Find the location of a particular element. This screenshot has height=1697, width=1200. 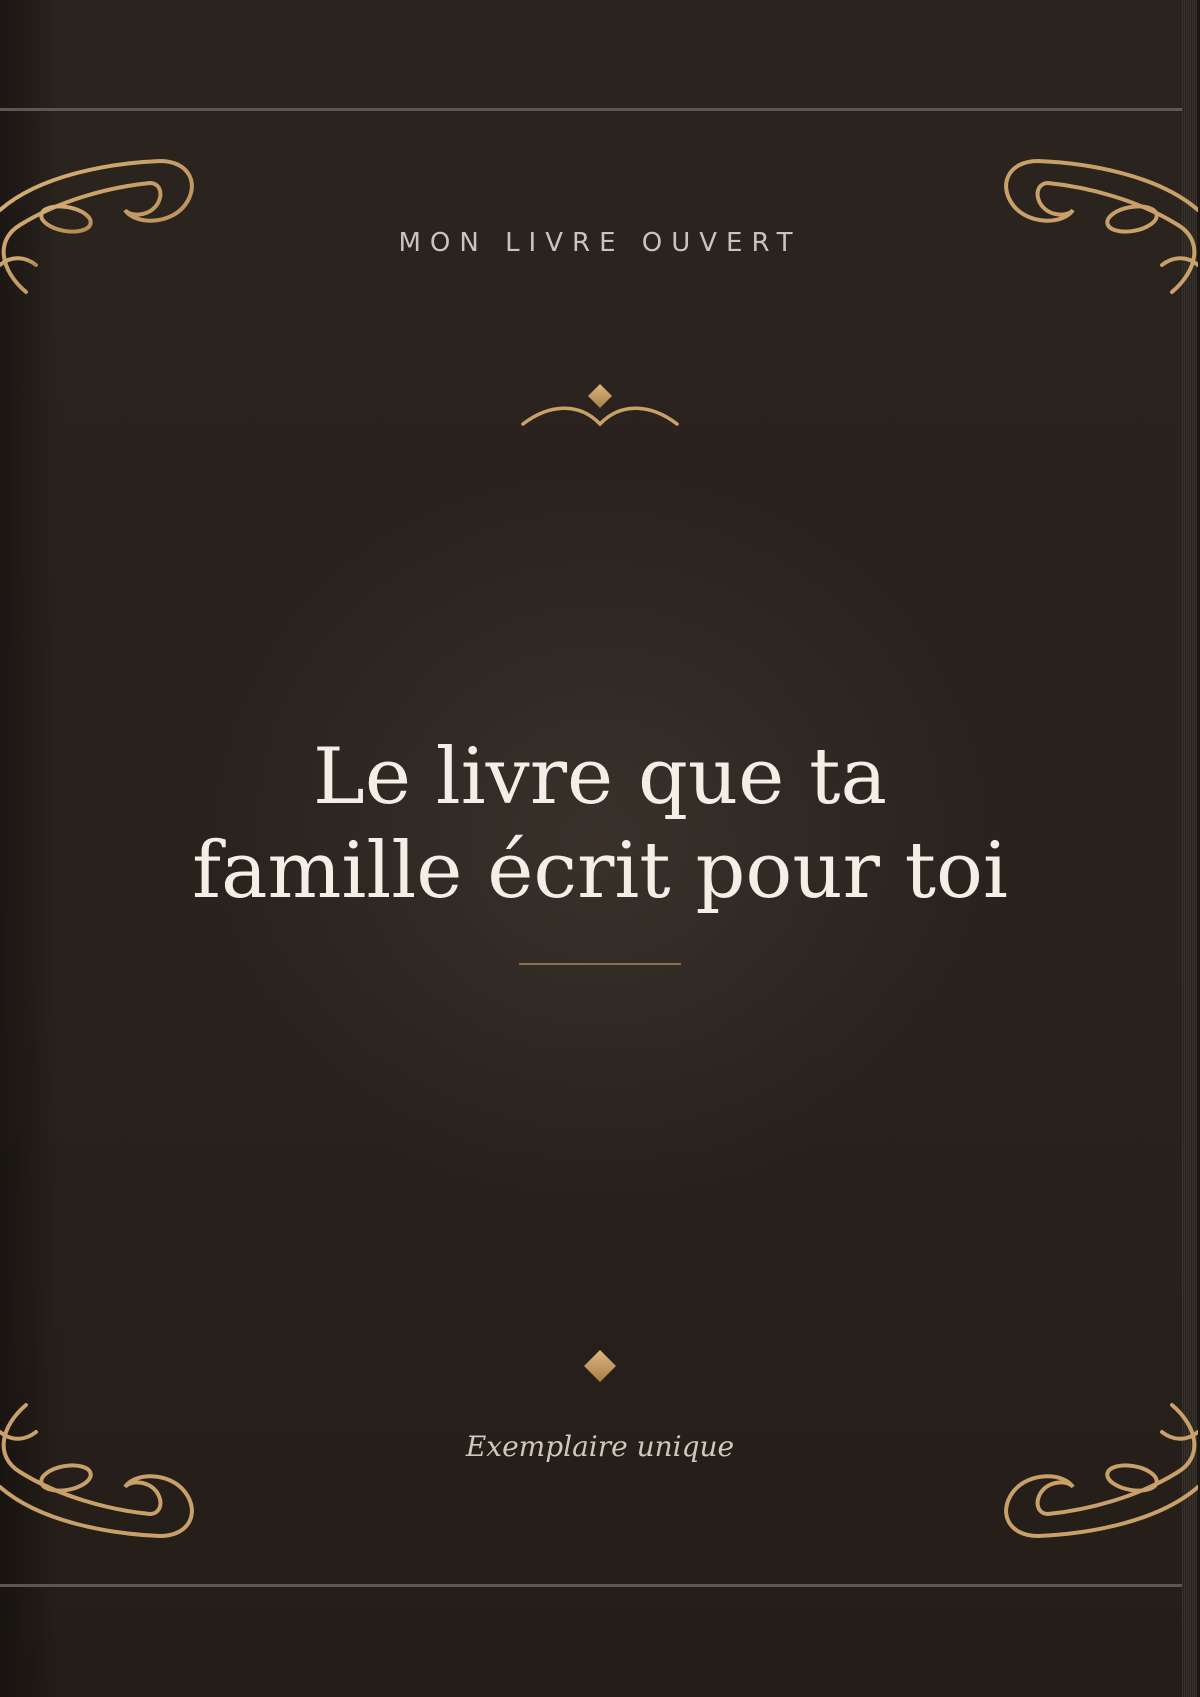

bottom-rule is located at coordinates (591, 1585).